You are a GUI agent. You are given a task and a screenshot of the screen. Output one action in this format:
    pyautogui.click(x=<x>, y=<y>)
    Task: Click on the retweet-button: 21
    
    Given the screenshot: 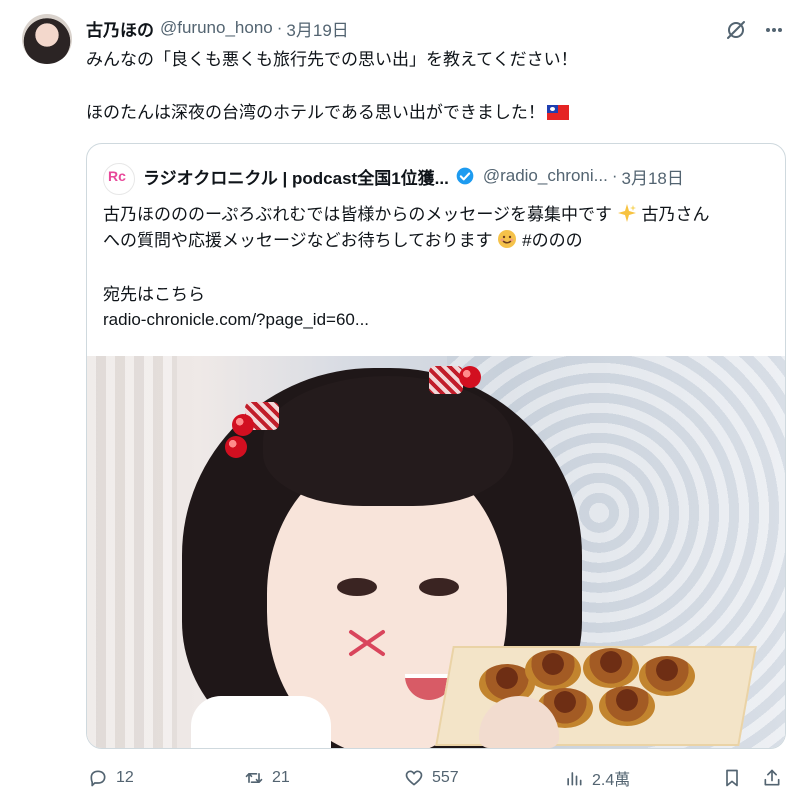 What is the action you would take?
    pyautogui.click(x=267, y=778)
    